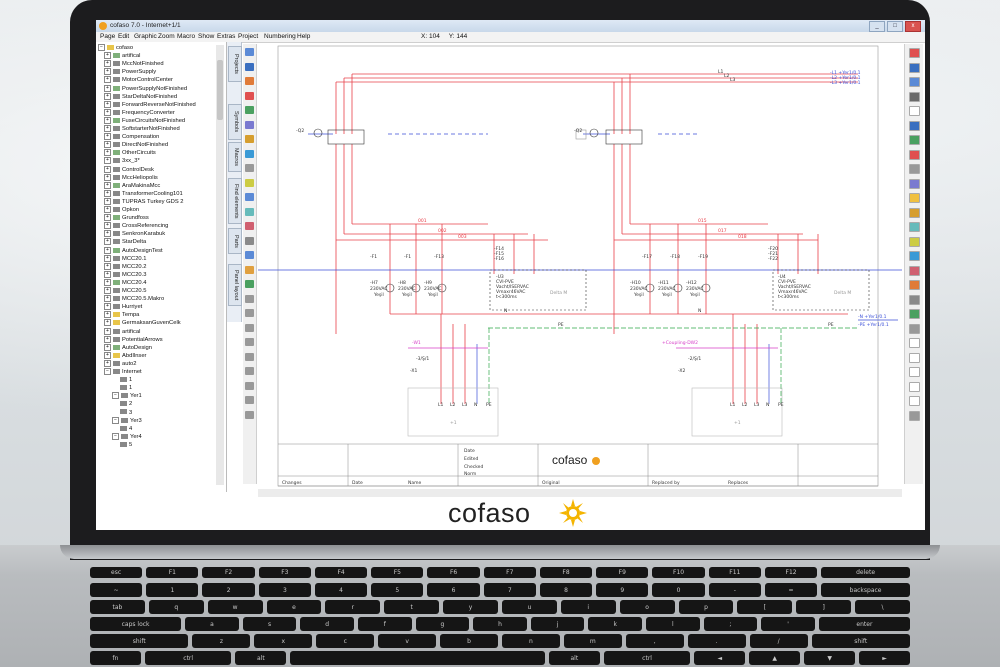  What do you see at coordinates (791, 590) in the screenshot?
I see `key-: =` at bounding box center [791, 590].